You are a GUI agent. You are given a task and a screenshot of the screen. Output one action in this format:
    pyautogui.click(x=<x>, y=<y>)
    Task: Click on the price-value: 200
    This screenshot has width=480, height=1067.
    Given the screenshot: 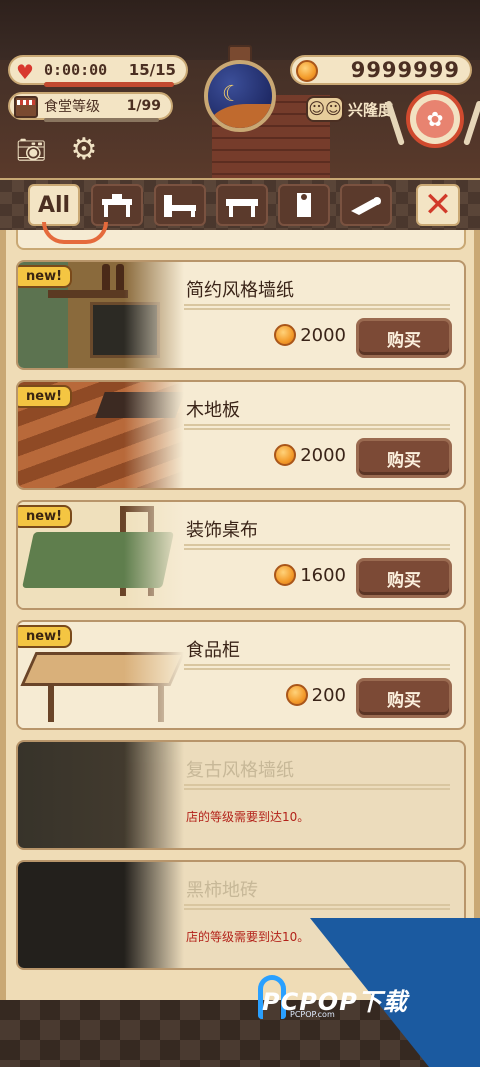 What is the action you would take?
    pyautogui.click(x=328, y=695)
    